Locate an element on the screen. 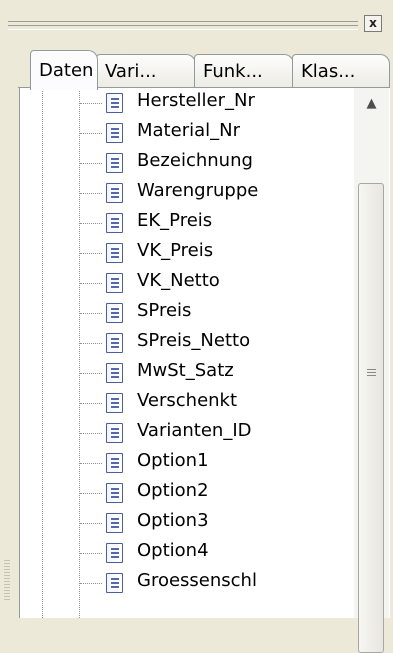  tree-item-label: Warengruppe is located at coordinates (198, 190).